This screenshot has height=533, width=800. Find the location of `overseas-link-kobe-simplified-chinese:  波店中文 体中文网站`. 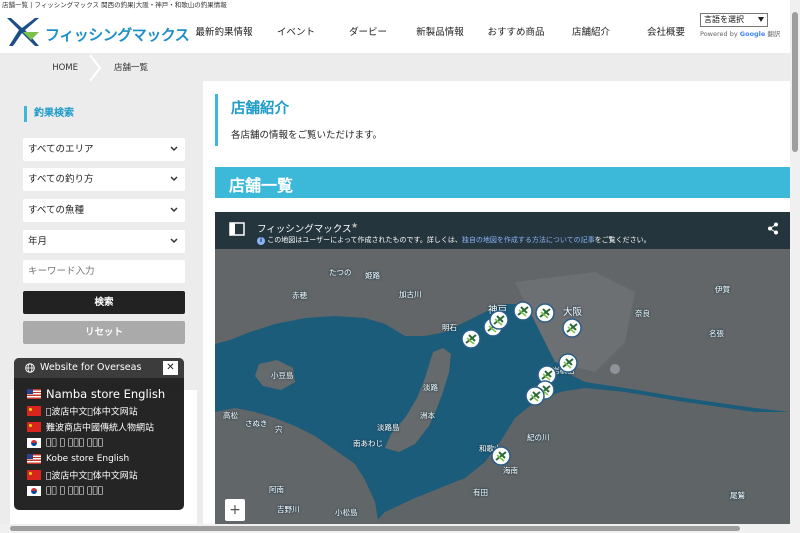

overseas-link-kobe-simplified-chinese:  波店中文 体中文网站 is located at coordinates (82, 476).